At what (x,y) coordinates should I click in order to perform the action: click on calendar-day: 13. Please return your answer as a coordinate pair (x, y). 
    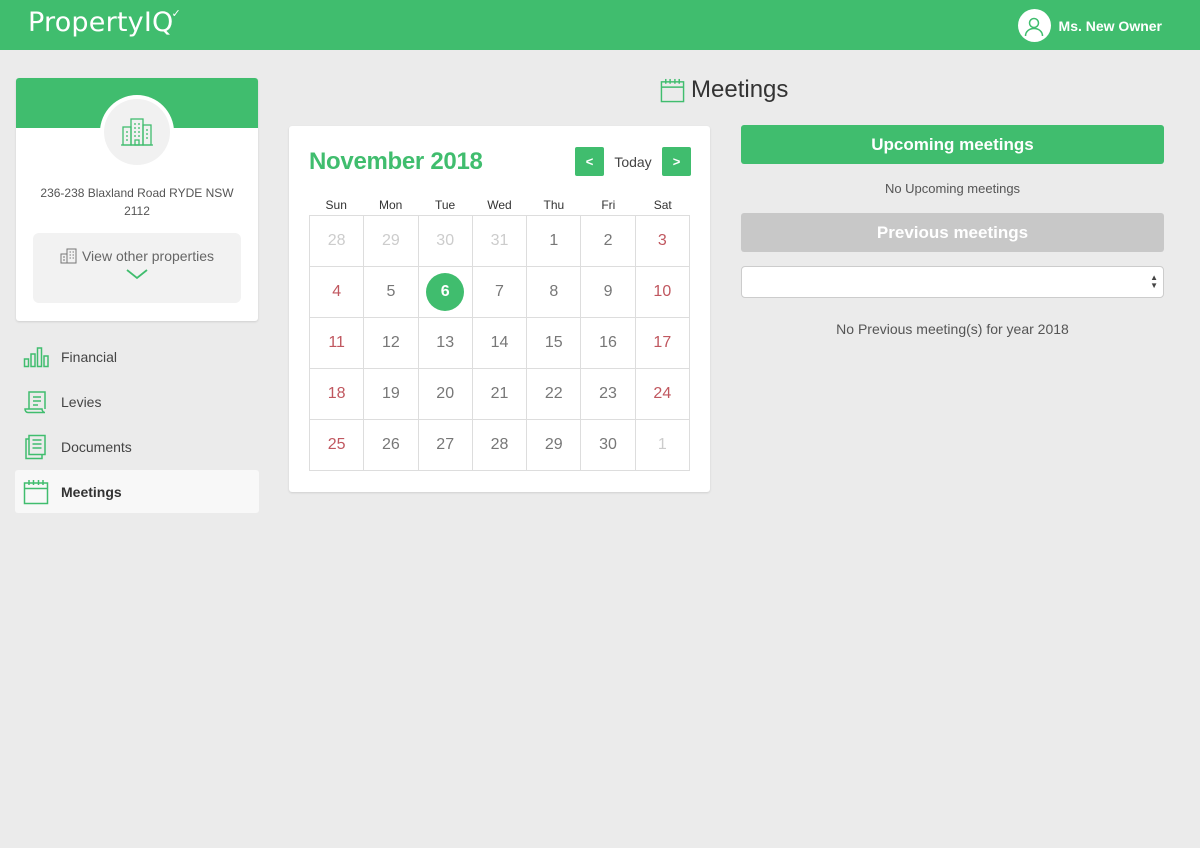
    Looking at the image, I should click on (445, 343).